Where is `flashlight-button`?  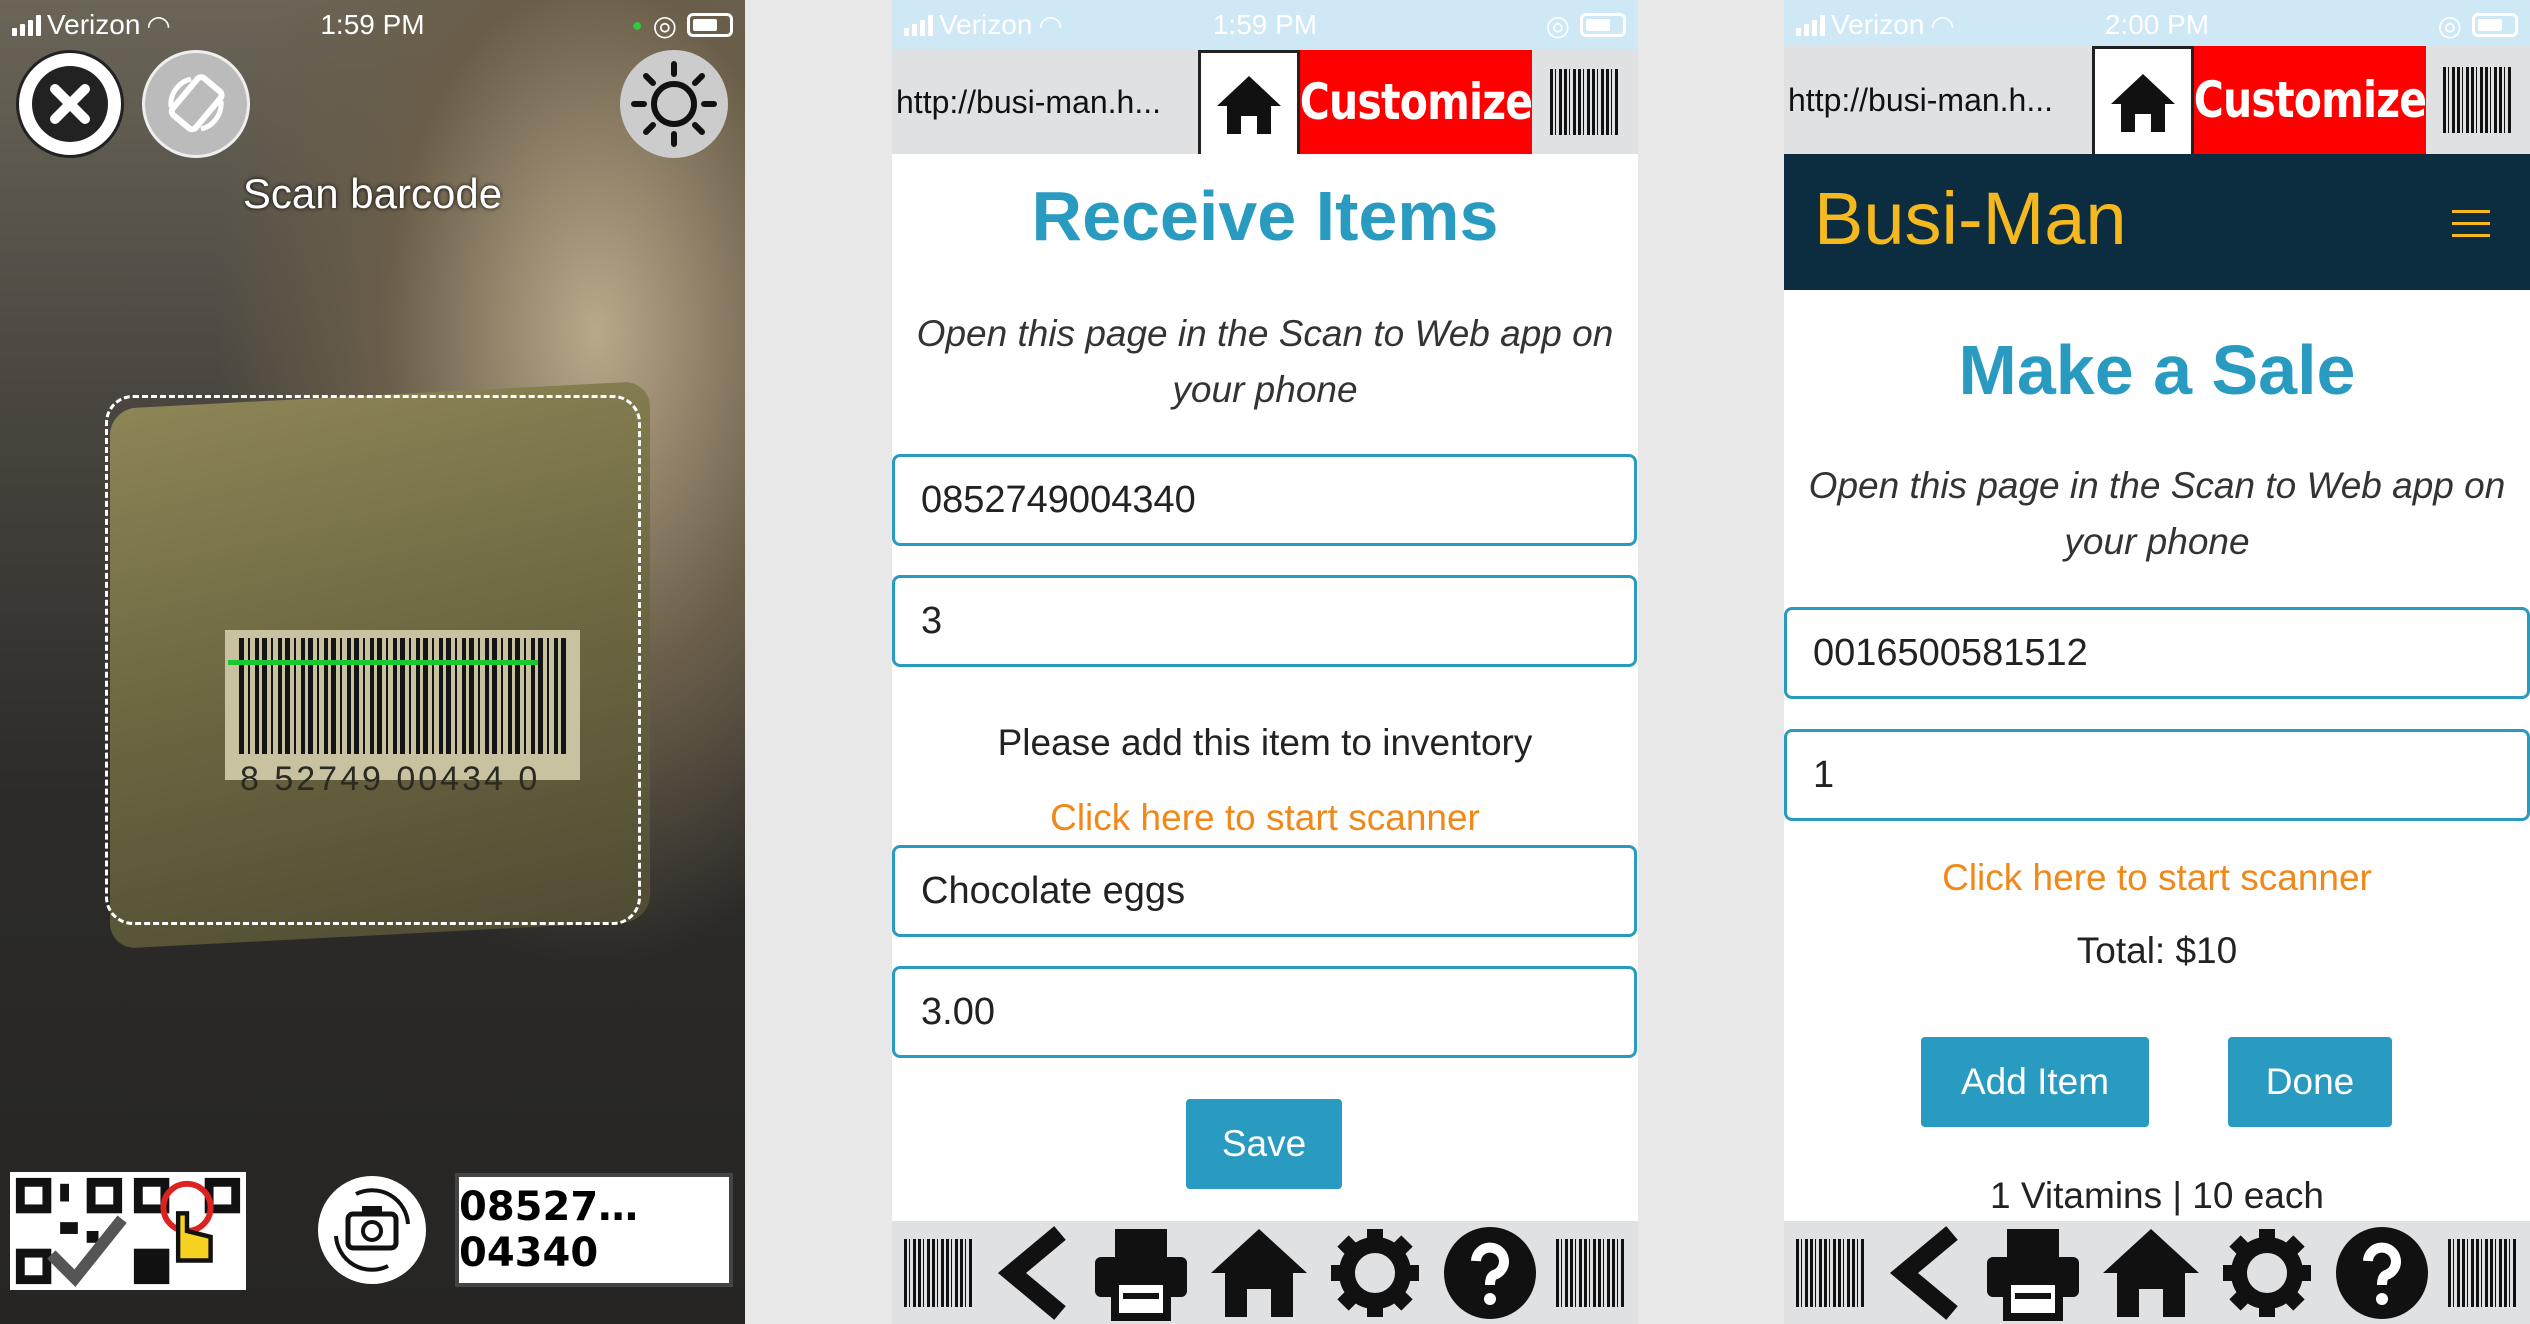
flashlight-button is located at coordinates (674, 104).